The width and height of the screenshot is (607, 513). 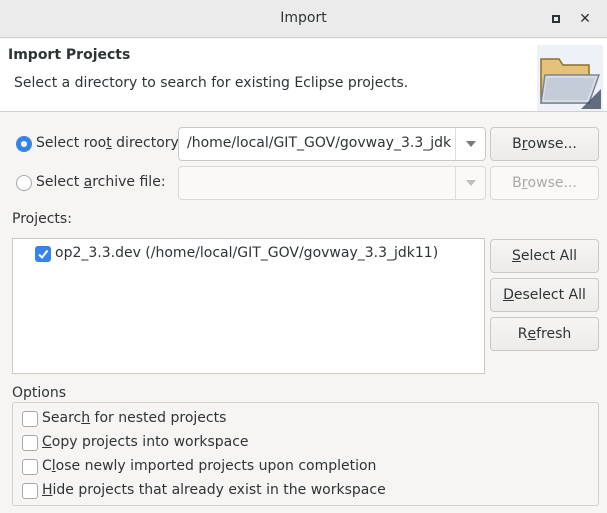 What do you see at coordinates (30, 443) in the screenshot?
I see `copy-projects-checkbox` at bounding box center [30, 443].